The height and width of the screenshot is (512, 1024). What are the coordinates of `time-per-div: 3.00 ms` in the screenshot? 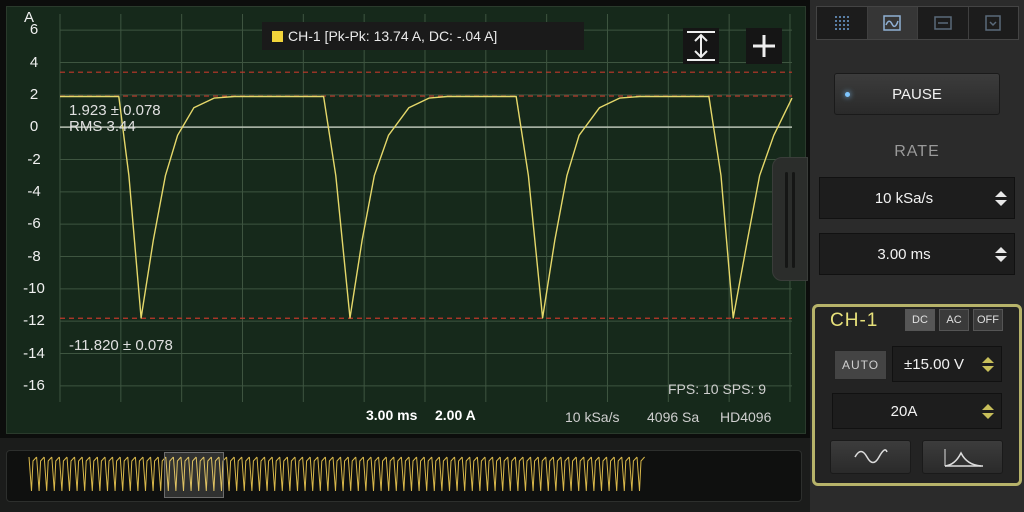 It's located at (392, 415).